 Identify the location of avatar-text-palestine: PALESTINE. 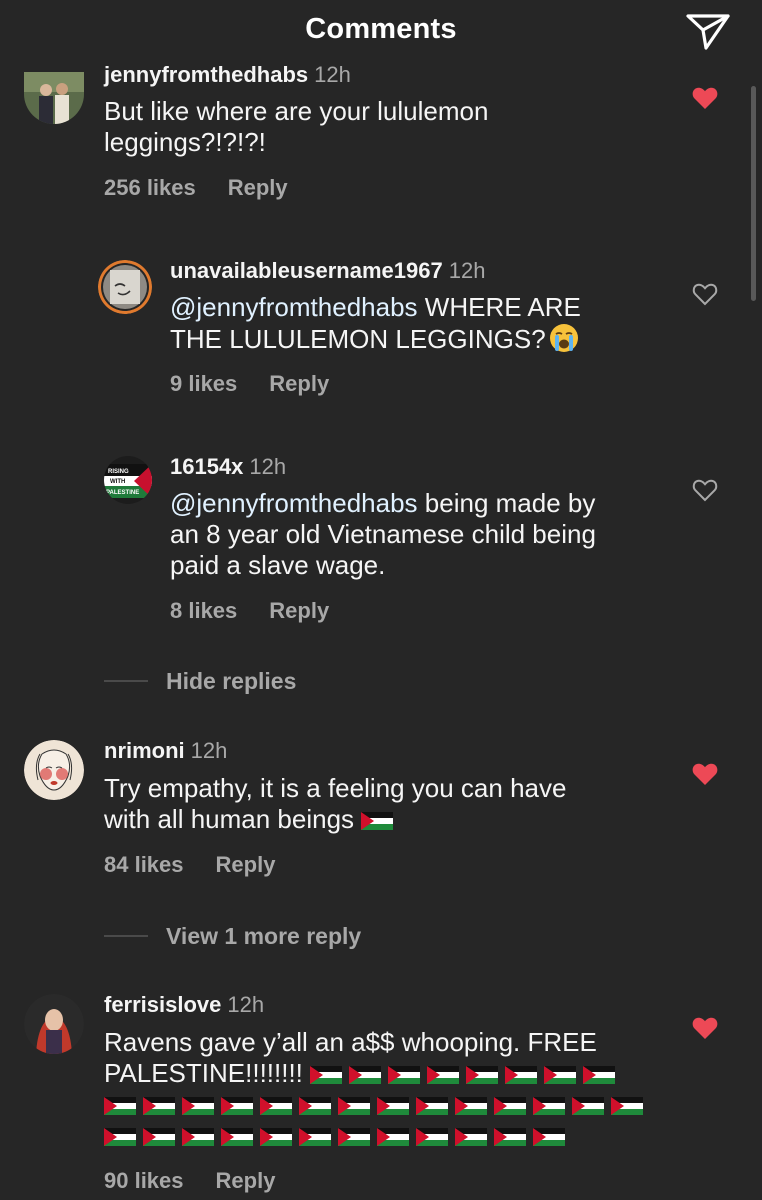
(122, 493).